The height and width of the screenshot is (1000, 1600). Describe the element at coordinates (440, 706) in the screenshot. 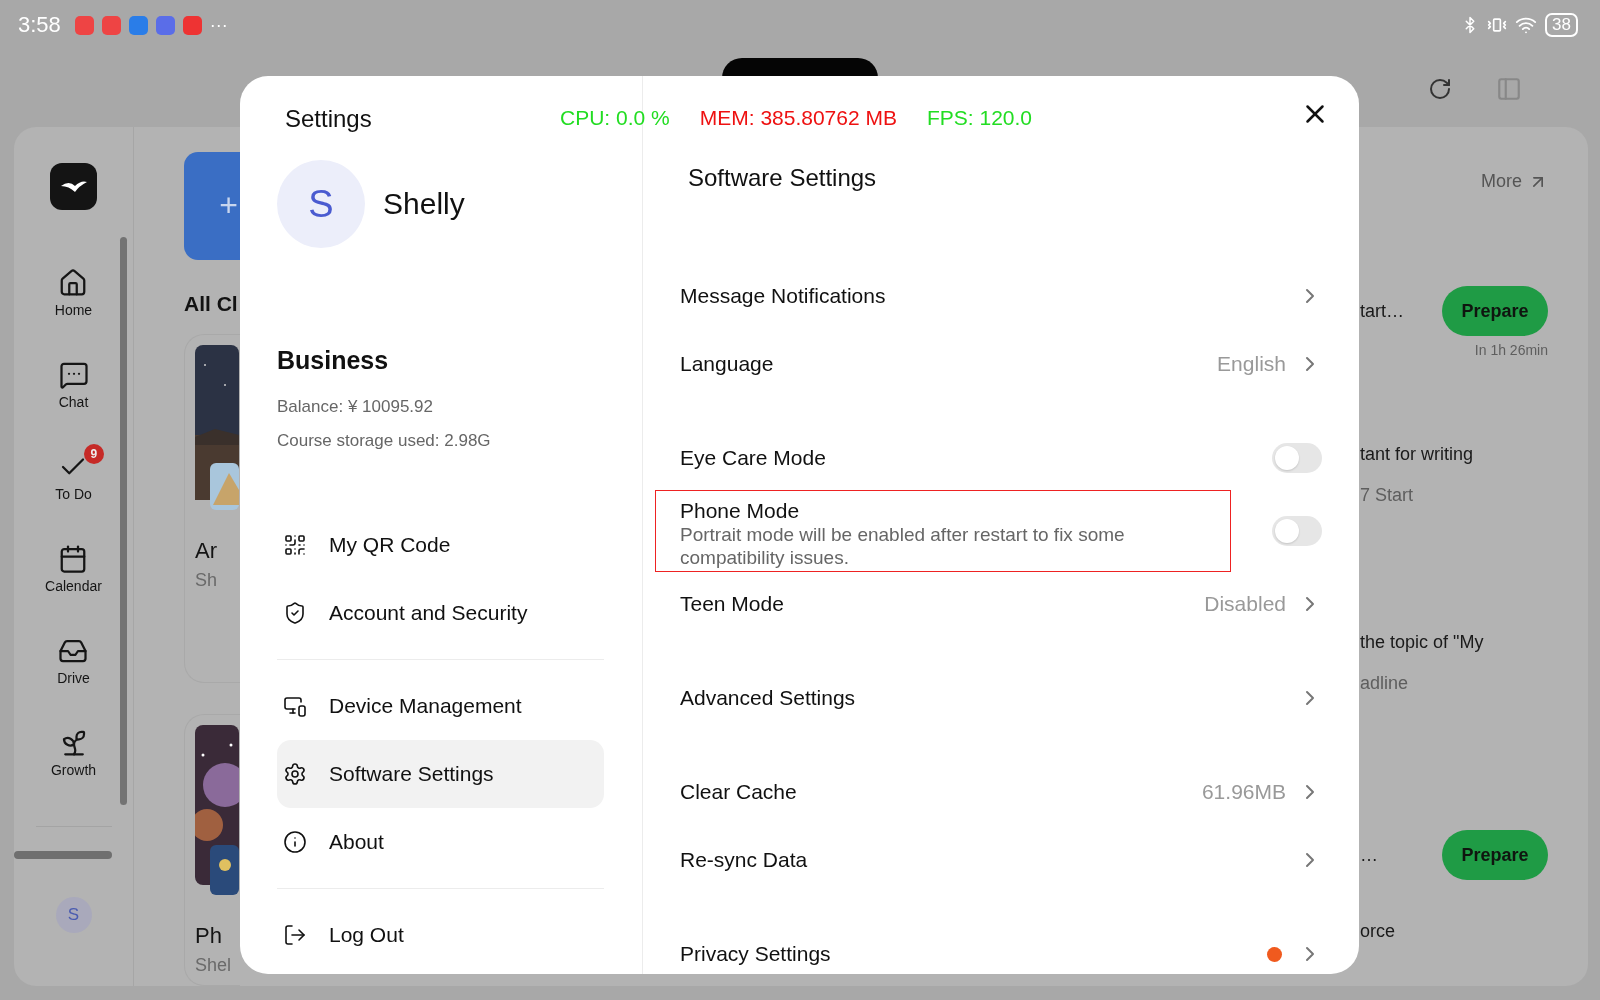

I see `menu-item: Device Management` at that location.